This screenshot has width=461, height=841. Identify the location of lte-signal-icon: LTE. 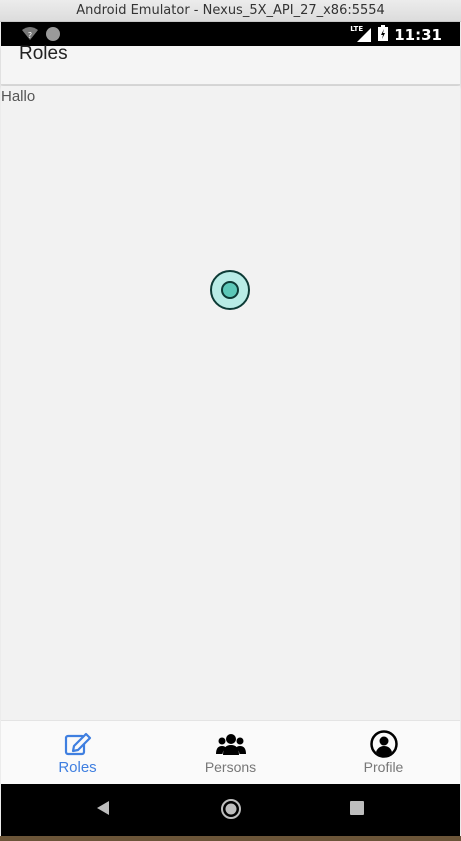
(361, 34).